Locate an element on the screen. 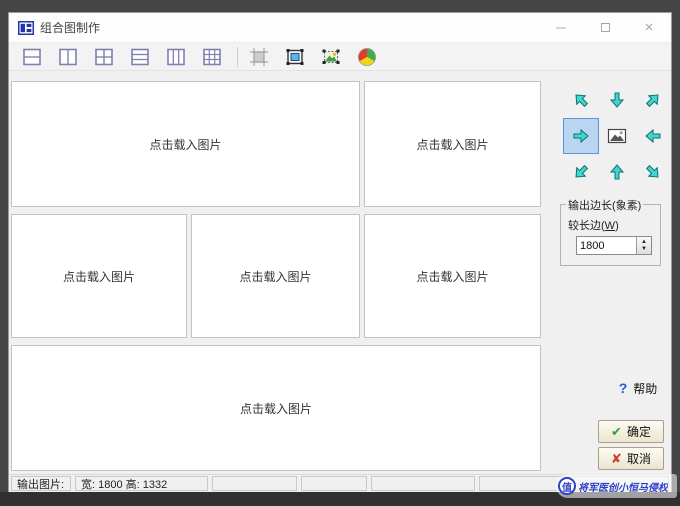 The height and width of the screenshot is (506, 680). arrow-down-right-icon is located at coordinates (652, 171).